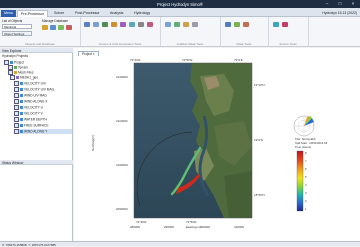 The image size is (360, 247). Describe the element at coordinates (141, 222) in the screenshot. I see `lon-bottom-label: 72°40'E` at that location.